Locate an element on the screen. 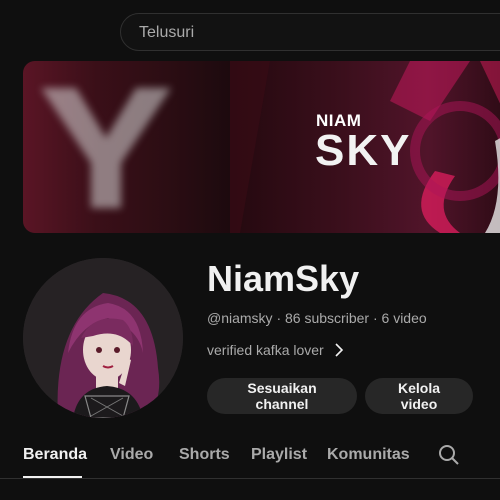 This screenshot has height=500, width=500. tabs-divider is located at coordinates (250, 478).